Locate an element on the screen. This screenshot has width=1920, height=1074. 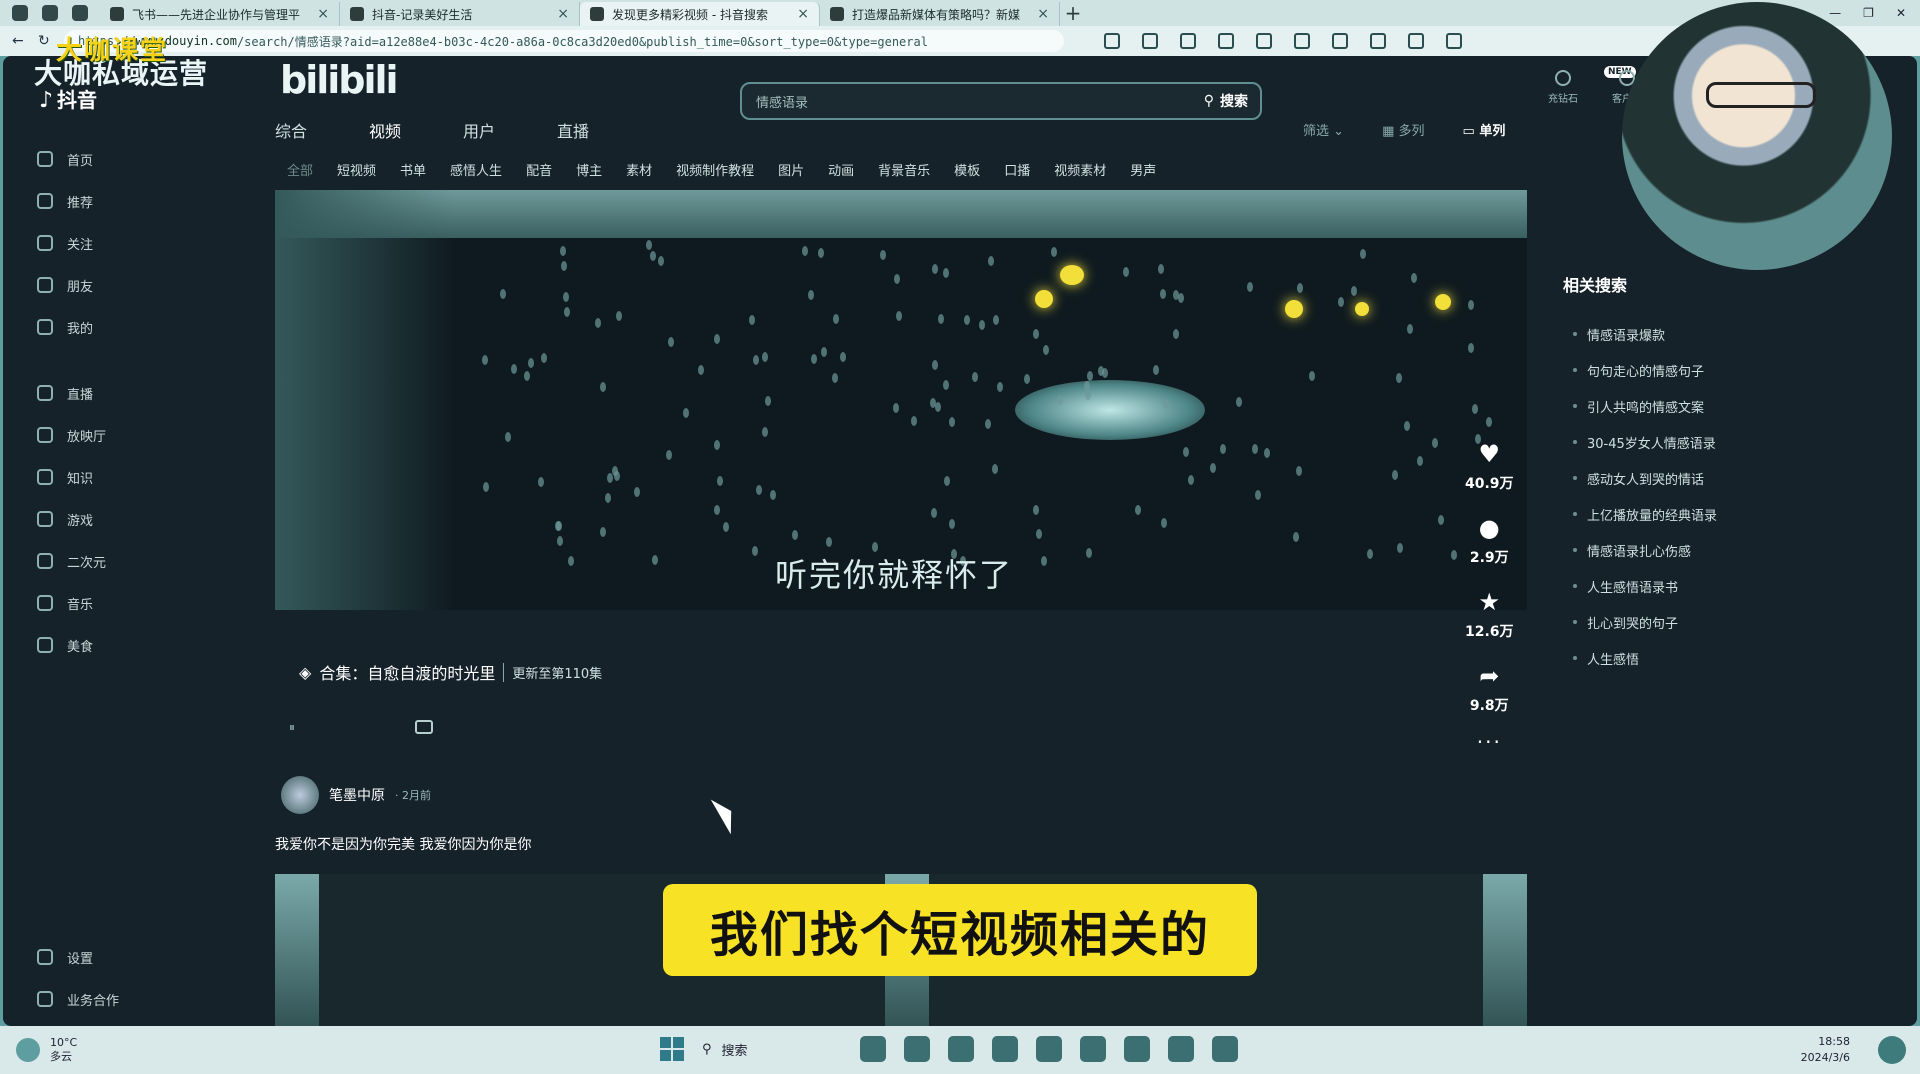
sidebar-item-settings: 设置 is located at coordinates (93, 957).